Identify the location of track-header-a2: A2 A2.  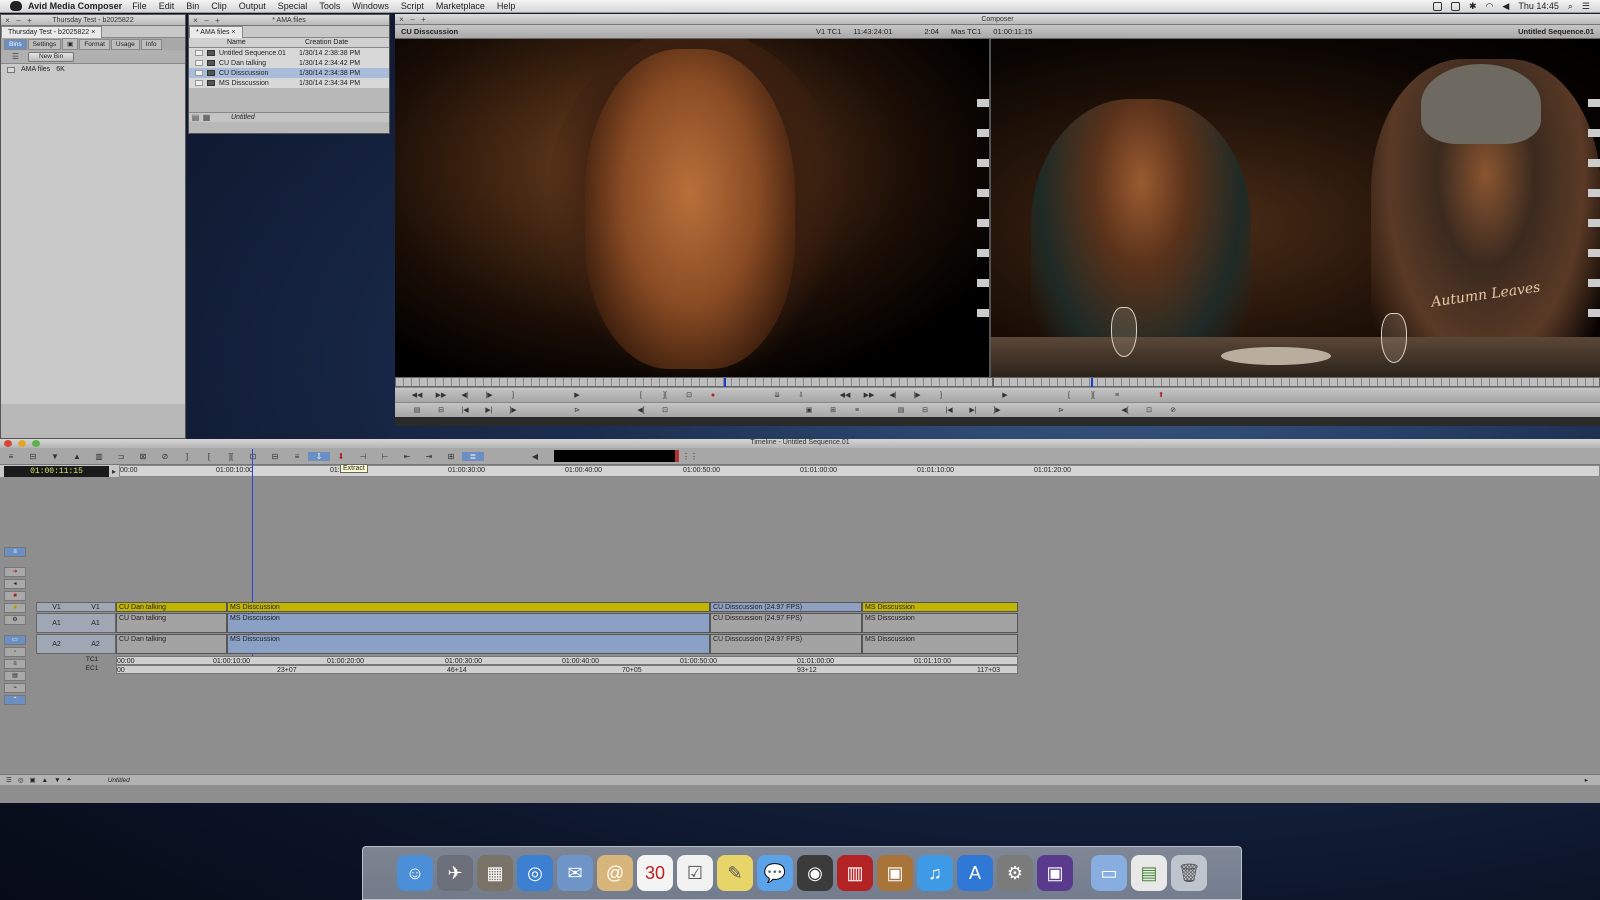
(76, 644).